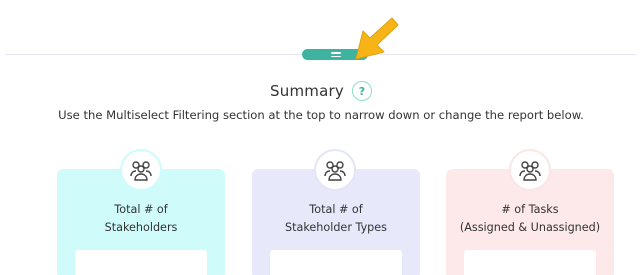 The width and height of the screenshot is (642, 275). What do you see at coordinates (377, 38) in the screenshot?
I see `pointer-arrow-icon` at bounding box center [377, 38].